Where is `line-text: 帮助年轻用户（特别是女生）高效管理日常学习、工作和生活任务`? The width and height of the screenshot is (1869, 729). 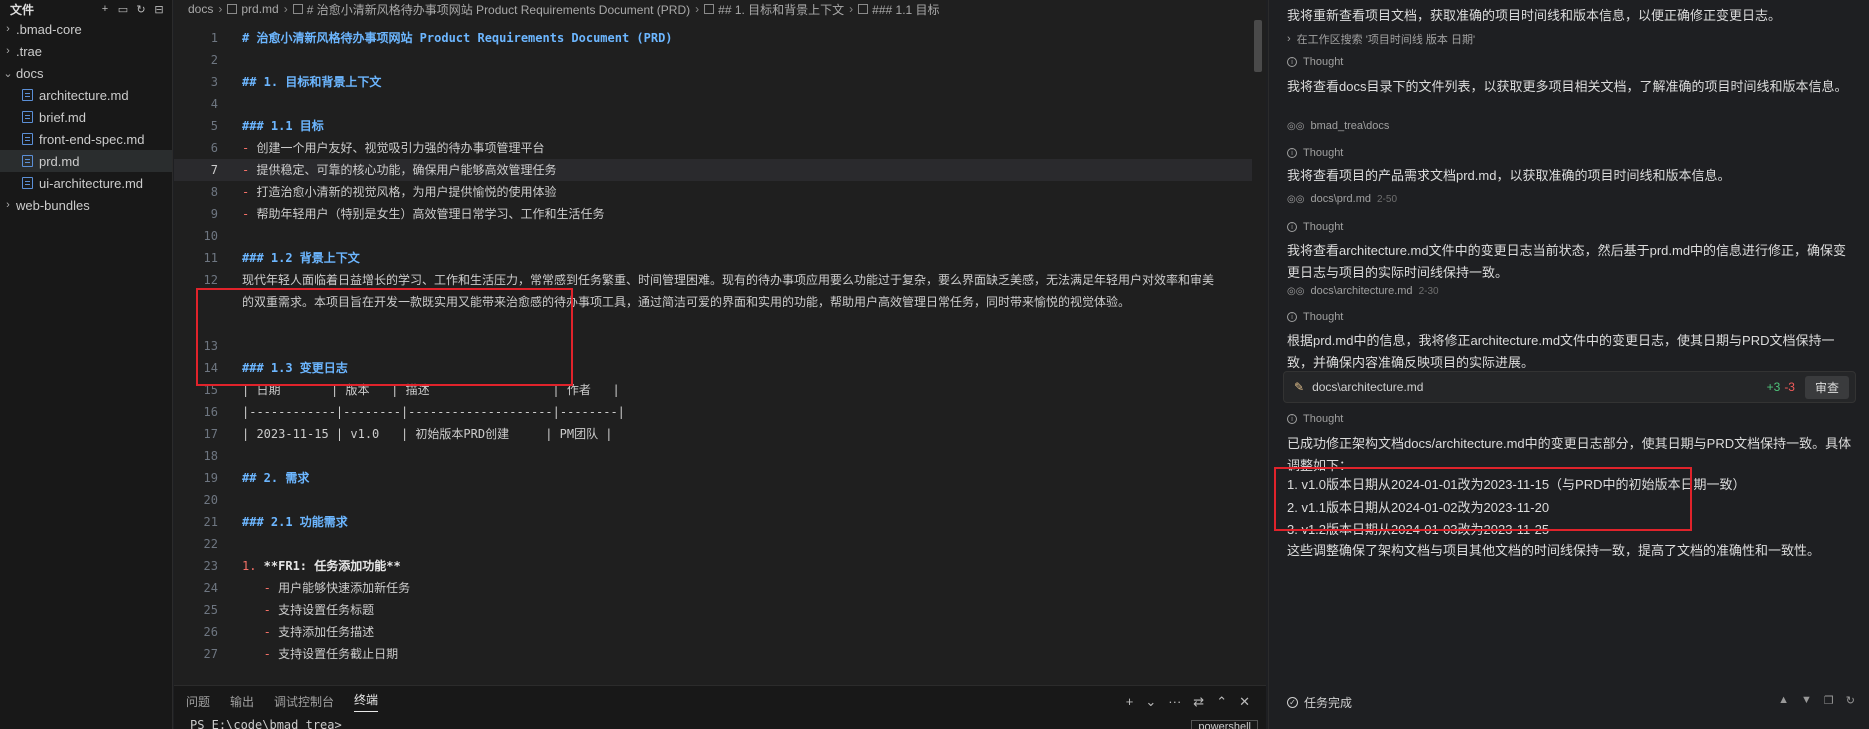
line-text: 帮助年轻用户（特别是女生）高效管理日常学习、工作和生活任务 is located at coordinates (427, 214).